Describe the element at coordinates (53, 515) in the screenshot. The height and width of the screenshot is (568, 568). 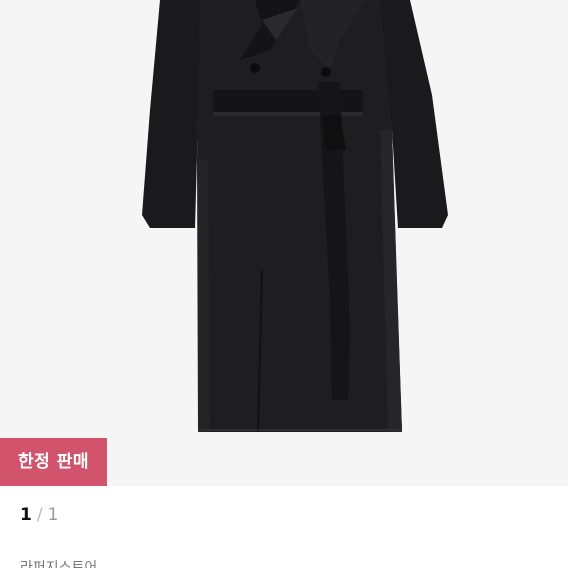
I see `pager-total: 1` at that location.